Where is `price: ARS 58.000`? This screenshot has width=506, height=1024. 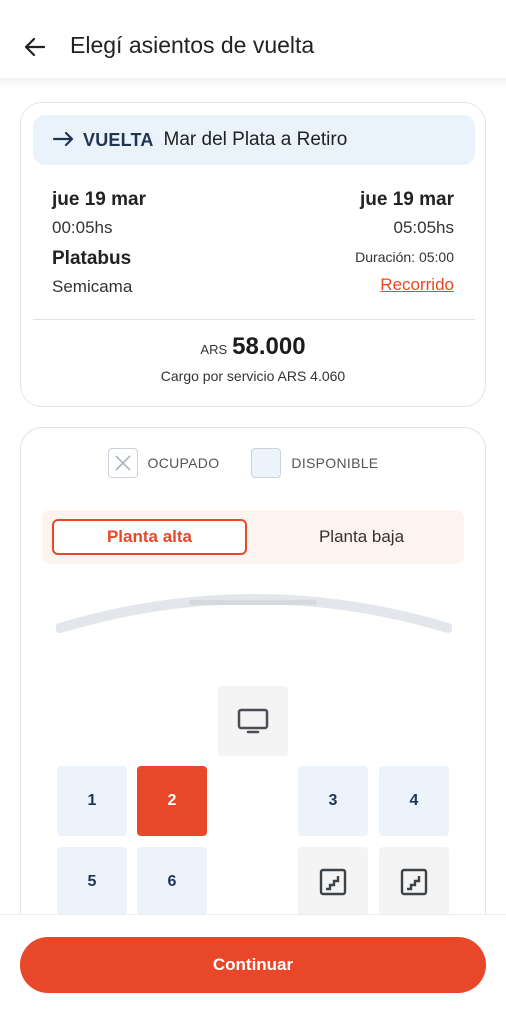 price: ARS 58.000 is located at coordinates (253, 347).